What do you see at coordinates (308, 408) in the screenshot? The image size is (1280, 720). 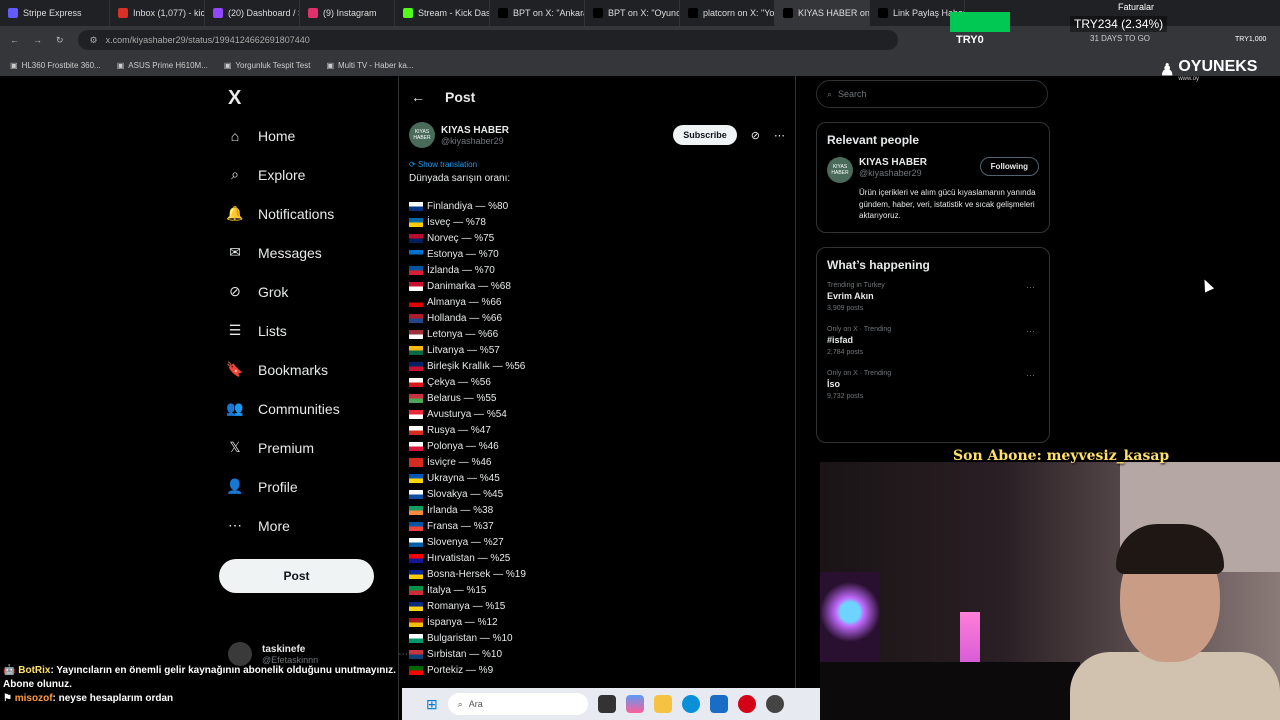 I see `sidebar-item-communities: 👥 Communities` at bounding box center [308, 408].